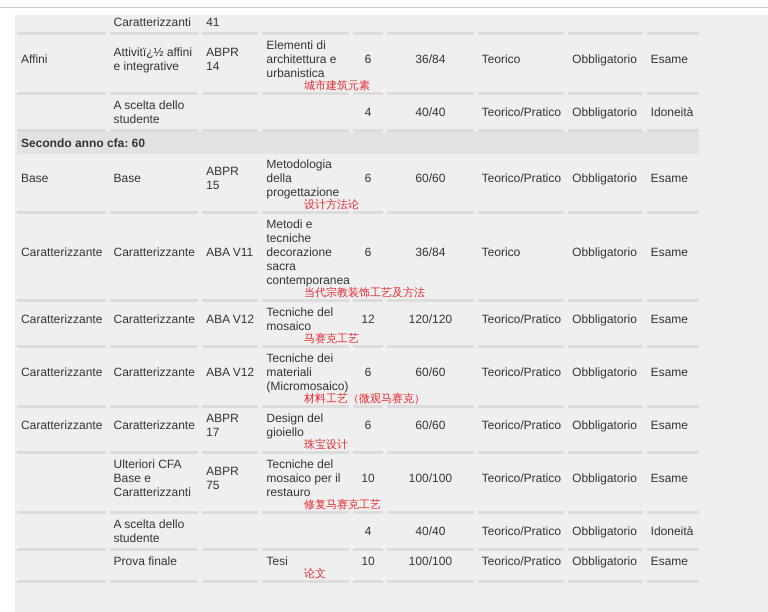 Image resolution: width=768 pixels, height=612 pixels. Describe the element at coordinates (308, 252) in the screenshot. I see `table-cell: Metodi e tecniche decorazione sacra contemporanea` at that location.